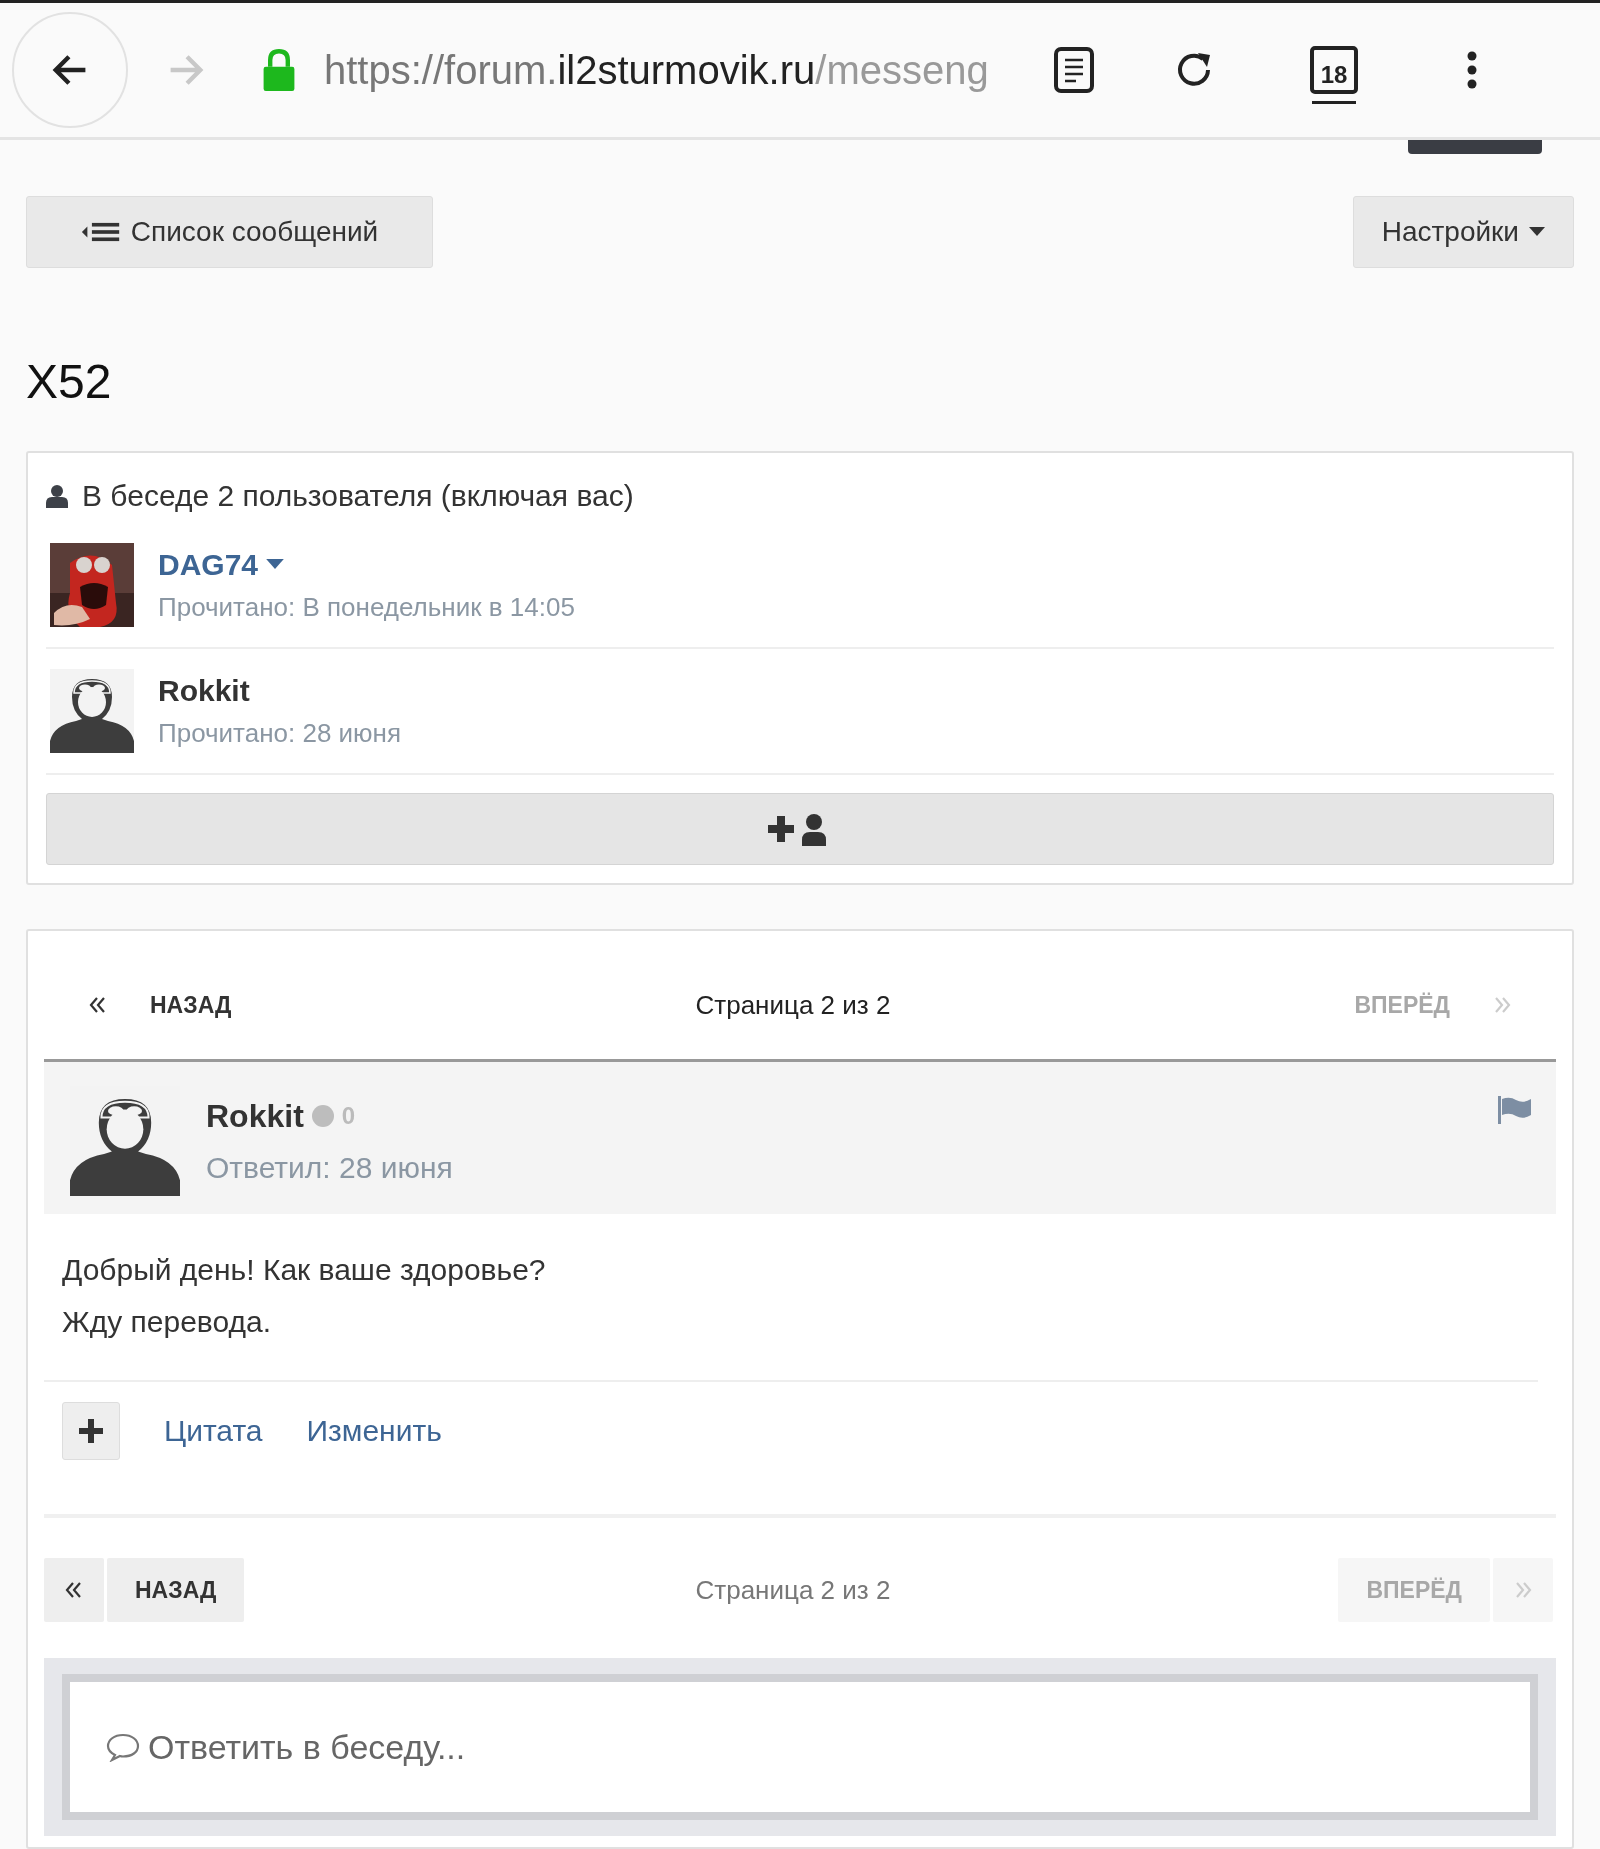 The width and height of the screenshot is (1600, 1849). Describe the element at coordinates (279, 70) in the screenshot. I see `lock-icon` at that location.